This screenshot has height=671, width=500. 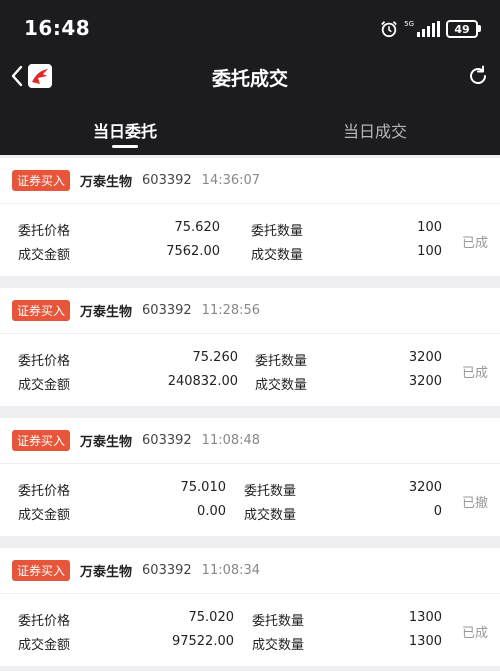 What do you see at coordinates (425, 617) in the screenshot?
I see `order-qty-value: 1300` at bounding box center [425, 617].